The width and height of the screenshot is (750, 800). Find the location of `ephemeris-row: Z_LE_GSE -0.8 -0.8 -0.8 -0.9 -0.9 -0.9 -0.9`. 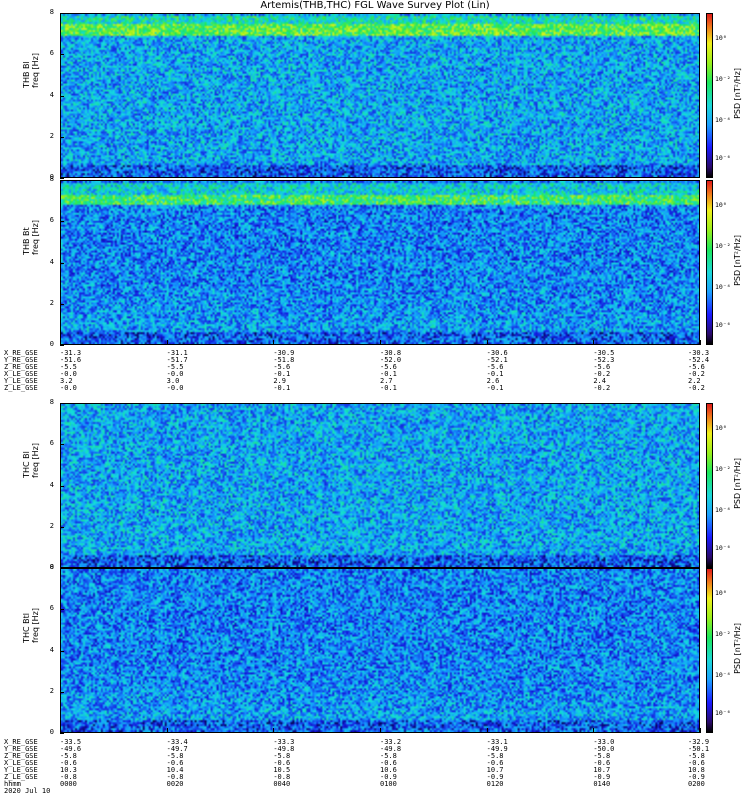

ephemeris-row: Z_LE_GSE -0.8 -0.8 -0.8 -0.9 -0.9 -0.9 -0.9 is located at coordinates (375, 777).